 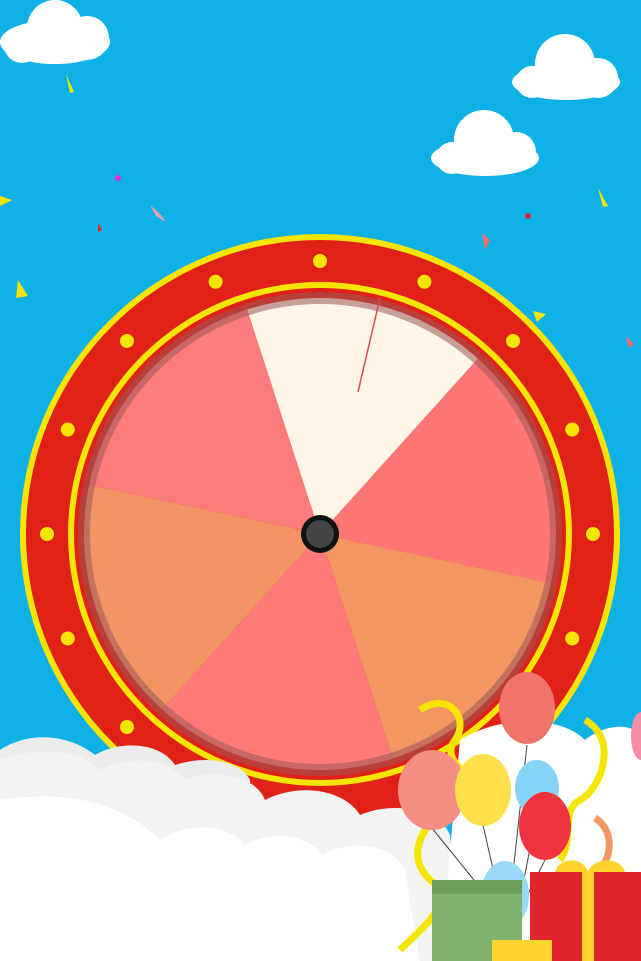 What do you see at coordinates (522, 950) in the screenshot?
I see `gift-yellow` at bounding box center [522, 950].